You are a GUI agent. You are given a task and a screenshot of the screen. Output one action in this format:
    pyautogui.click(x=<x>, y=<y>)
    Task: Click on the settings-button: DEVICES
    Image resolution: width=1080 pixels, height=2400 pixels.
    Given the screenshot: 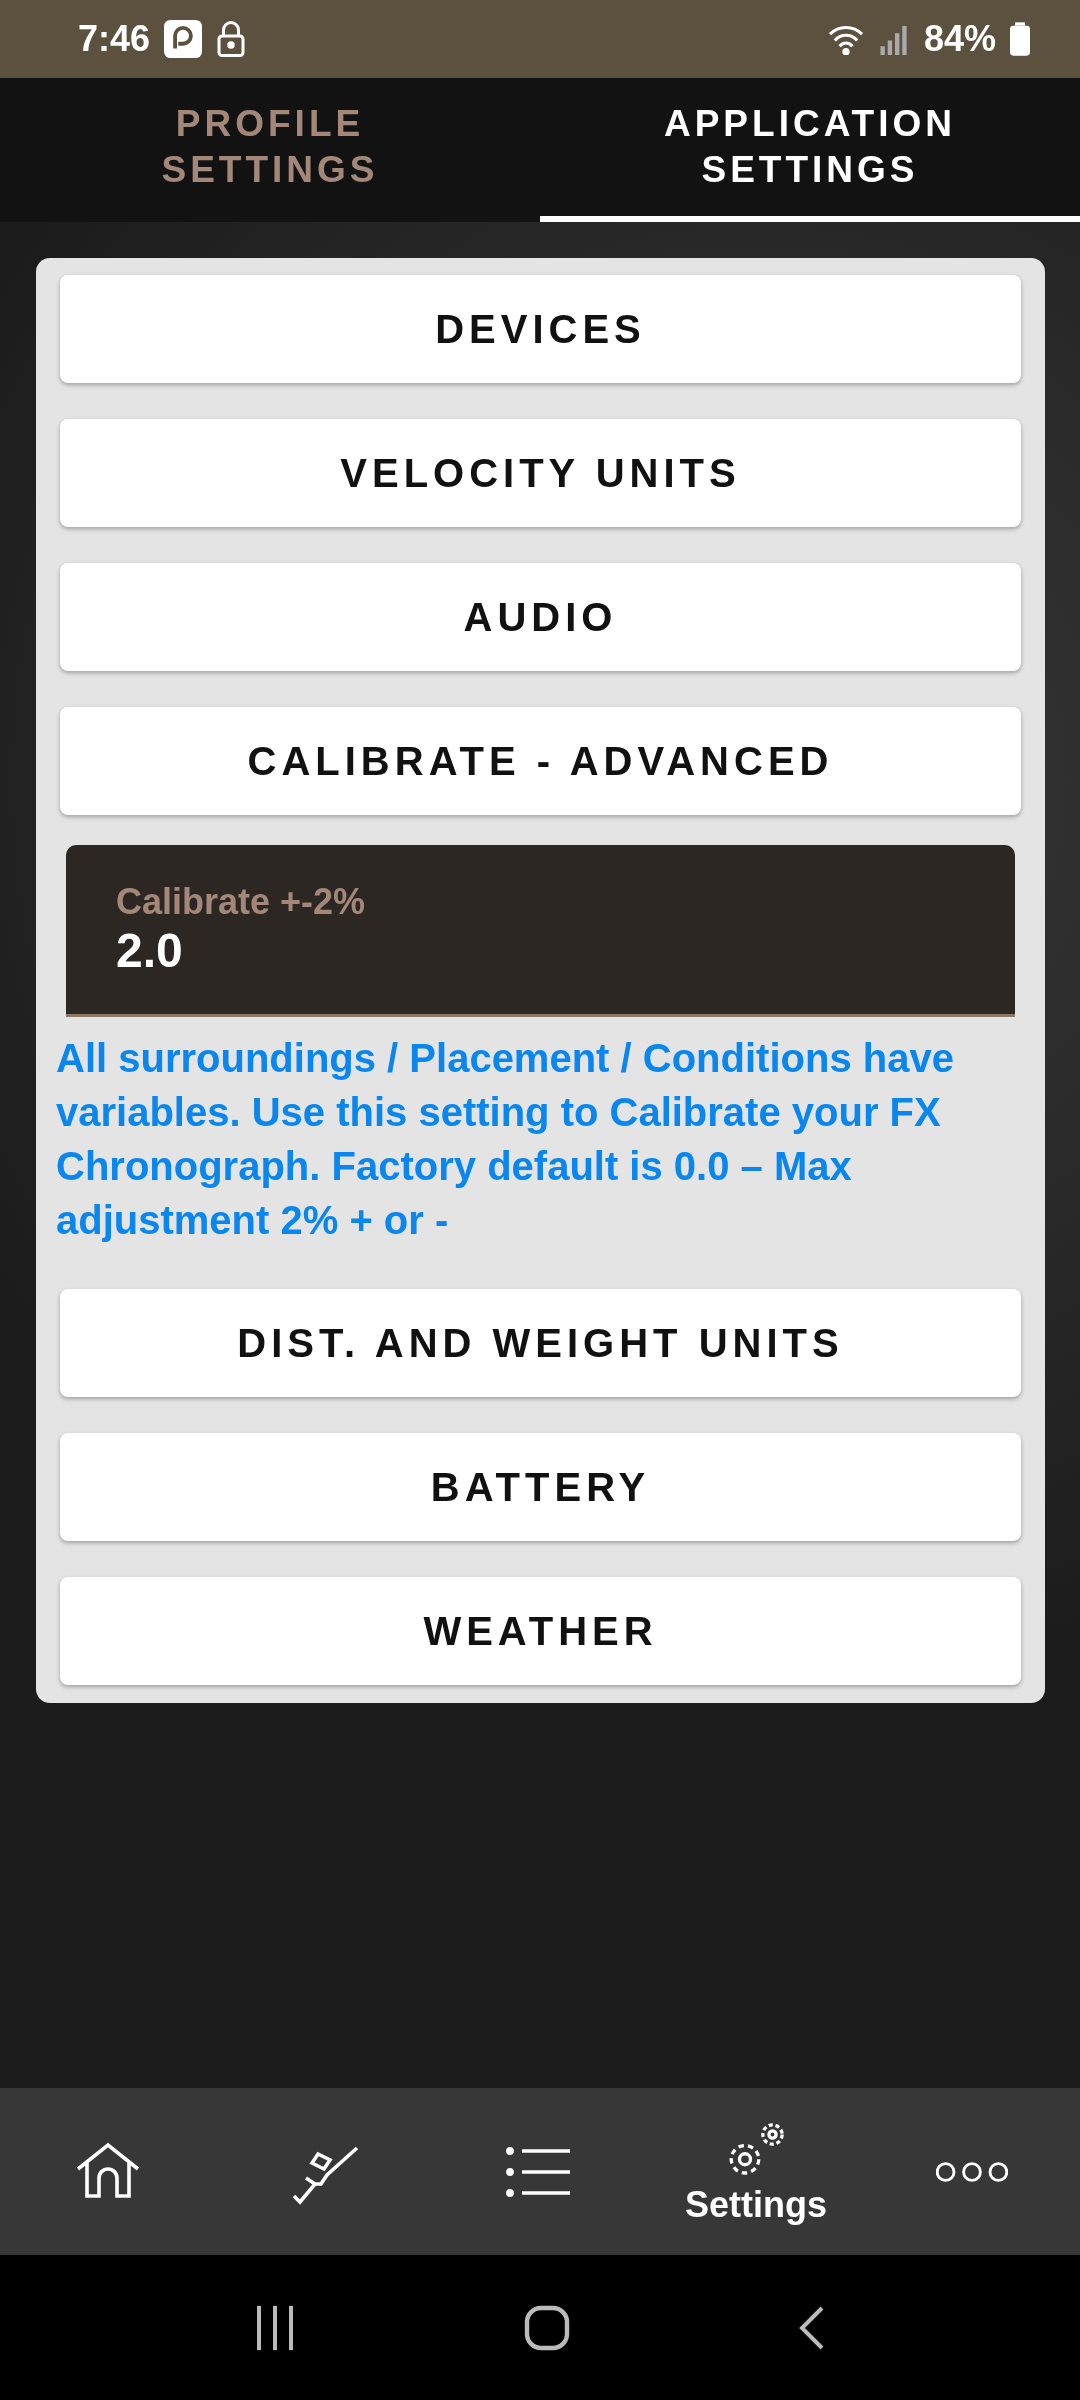 What is the action you would take?
    pyautogui.click(x=540, y=329)
    